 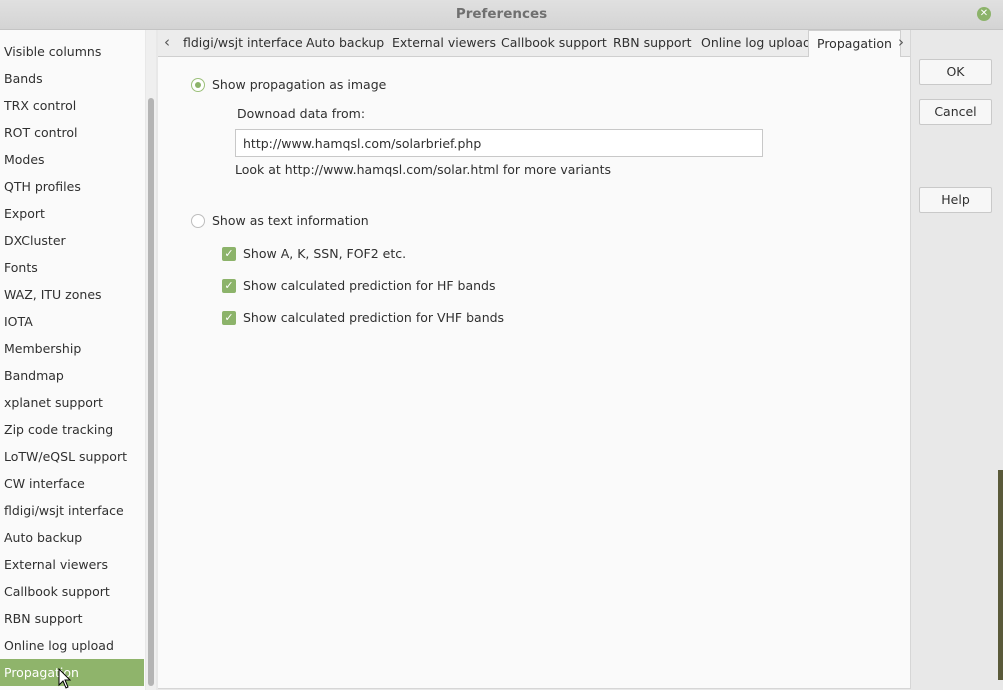 I want to click on tab-rbn-support: RBN support, so click(x=652, y=43).